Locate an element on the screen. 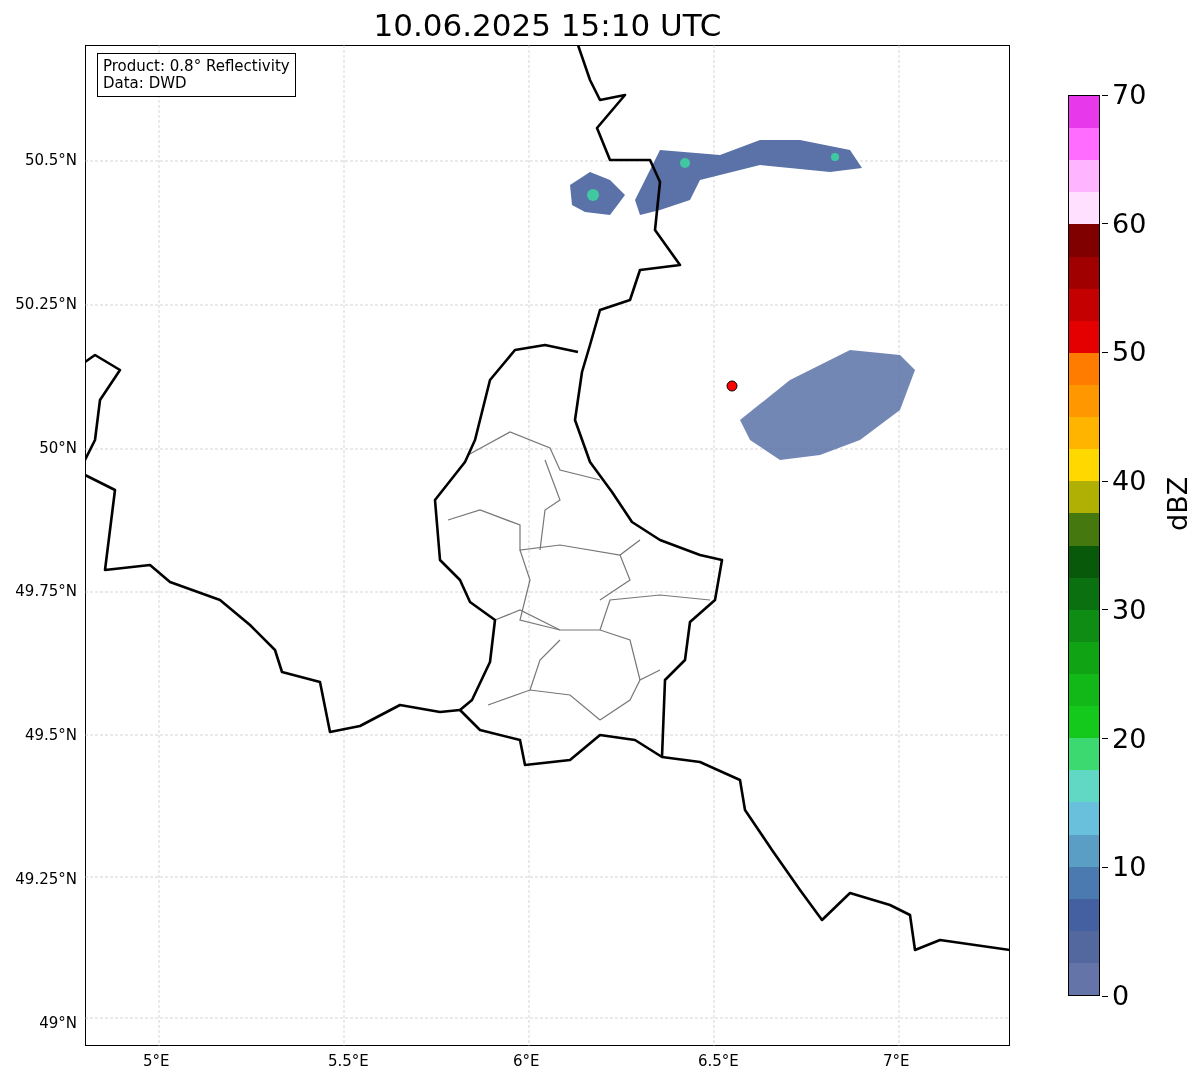 The width and height of the screenshot is (1202, 1081). colorbar-tick-label: 60 is located at coordinates (1129, 223).